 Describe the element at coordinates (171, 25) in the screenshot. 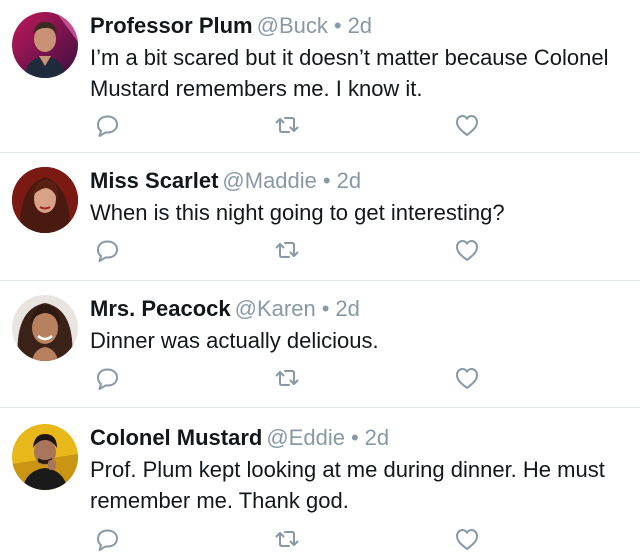

I see `user-name: Professor Plum` at that location.